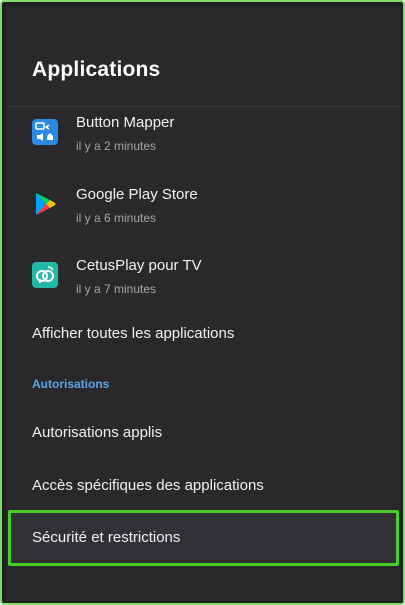 The height and width of the screenshot is (605, 405). What do you see at coordinates (148, 485) in the screenshot?
I see `special-app-access-item: Accès spécifiques des applications` at bounding box center [148, 485].